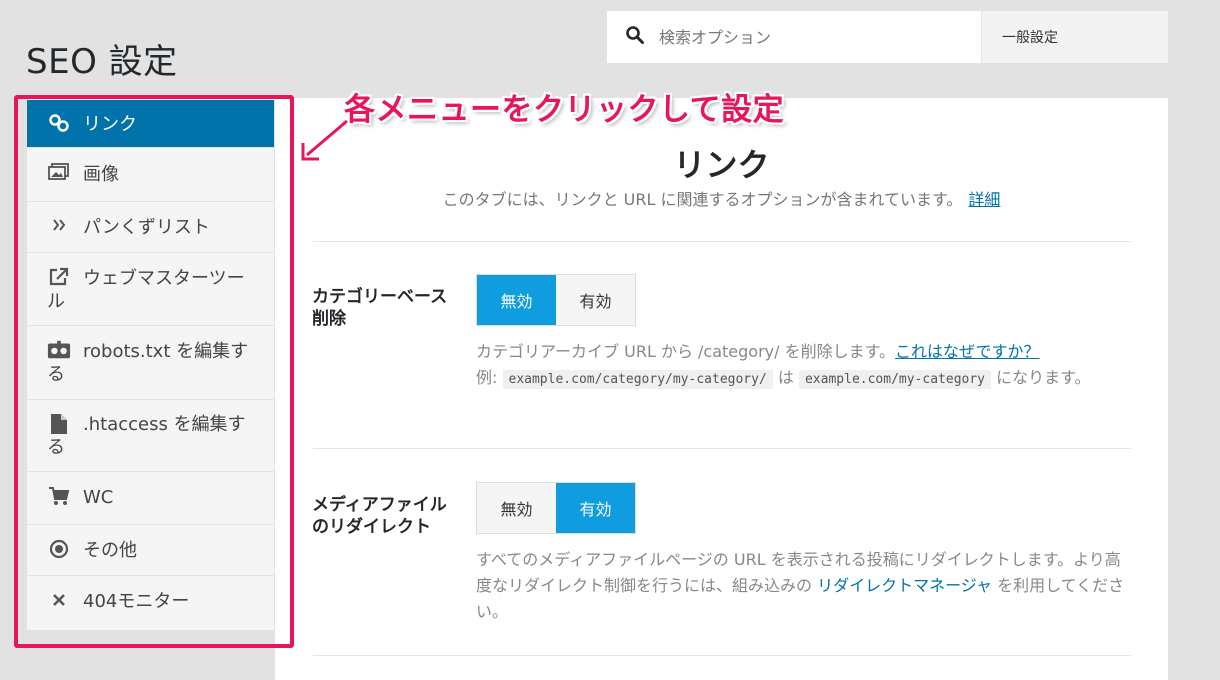  Describe the element at coordinates (110, 124) in the screenshot. I see `sidebar-item-label: リンク` at that location.